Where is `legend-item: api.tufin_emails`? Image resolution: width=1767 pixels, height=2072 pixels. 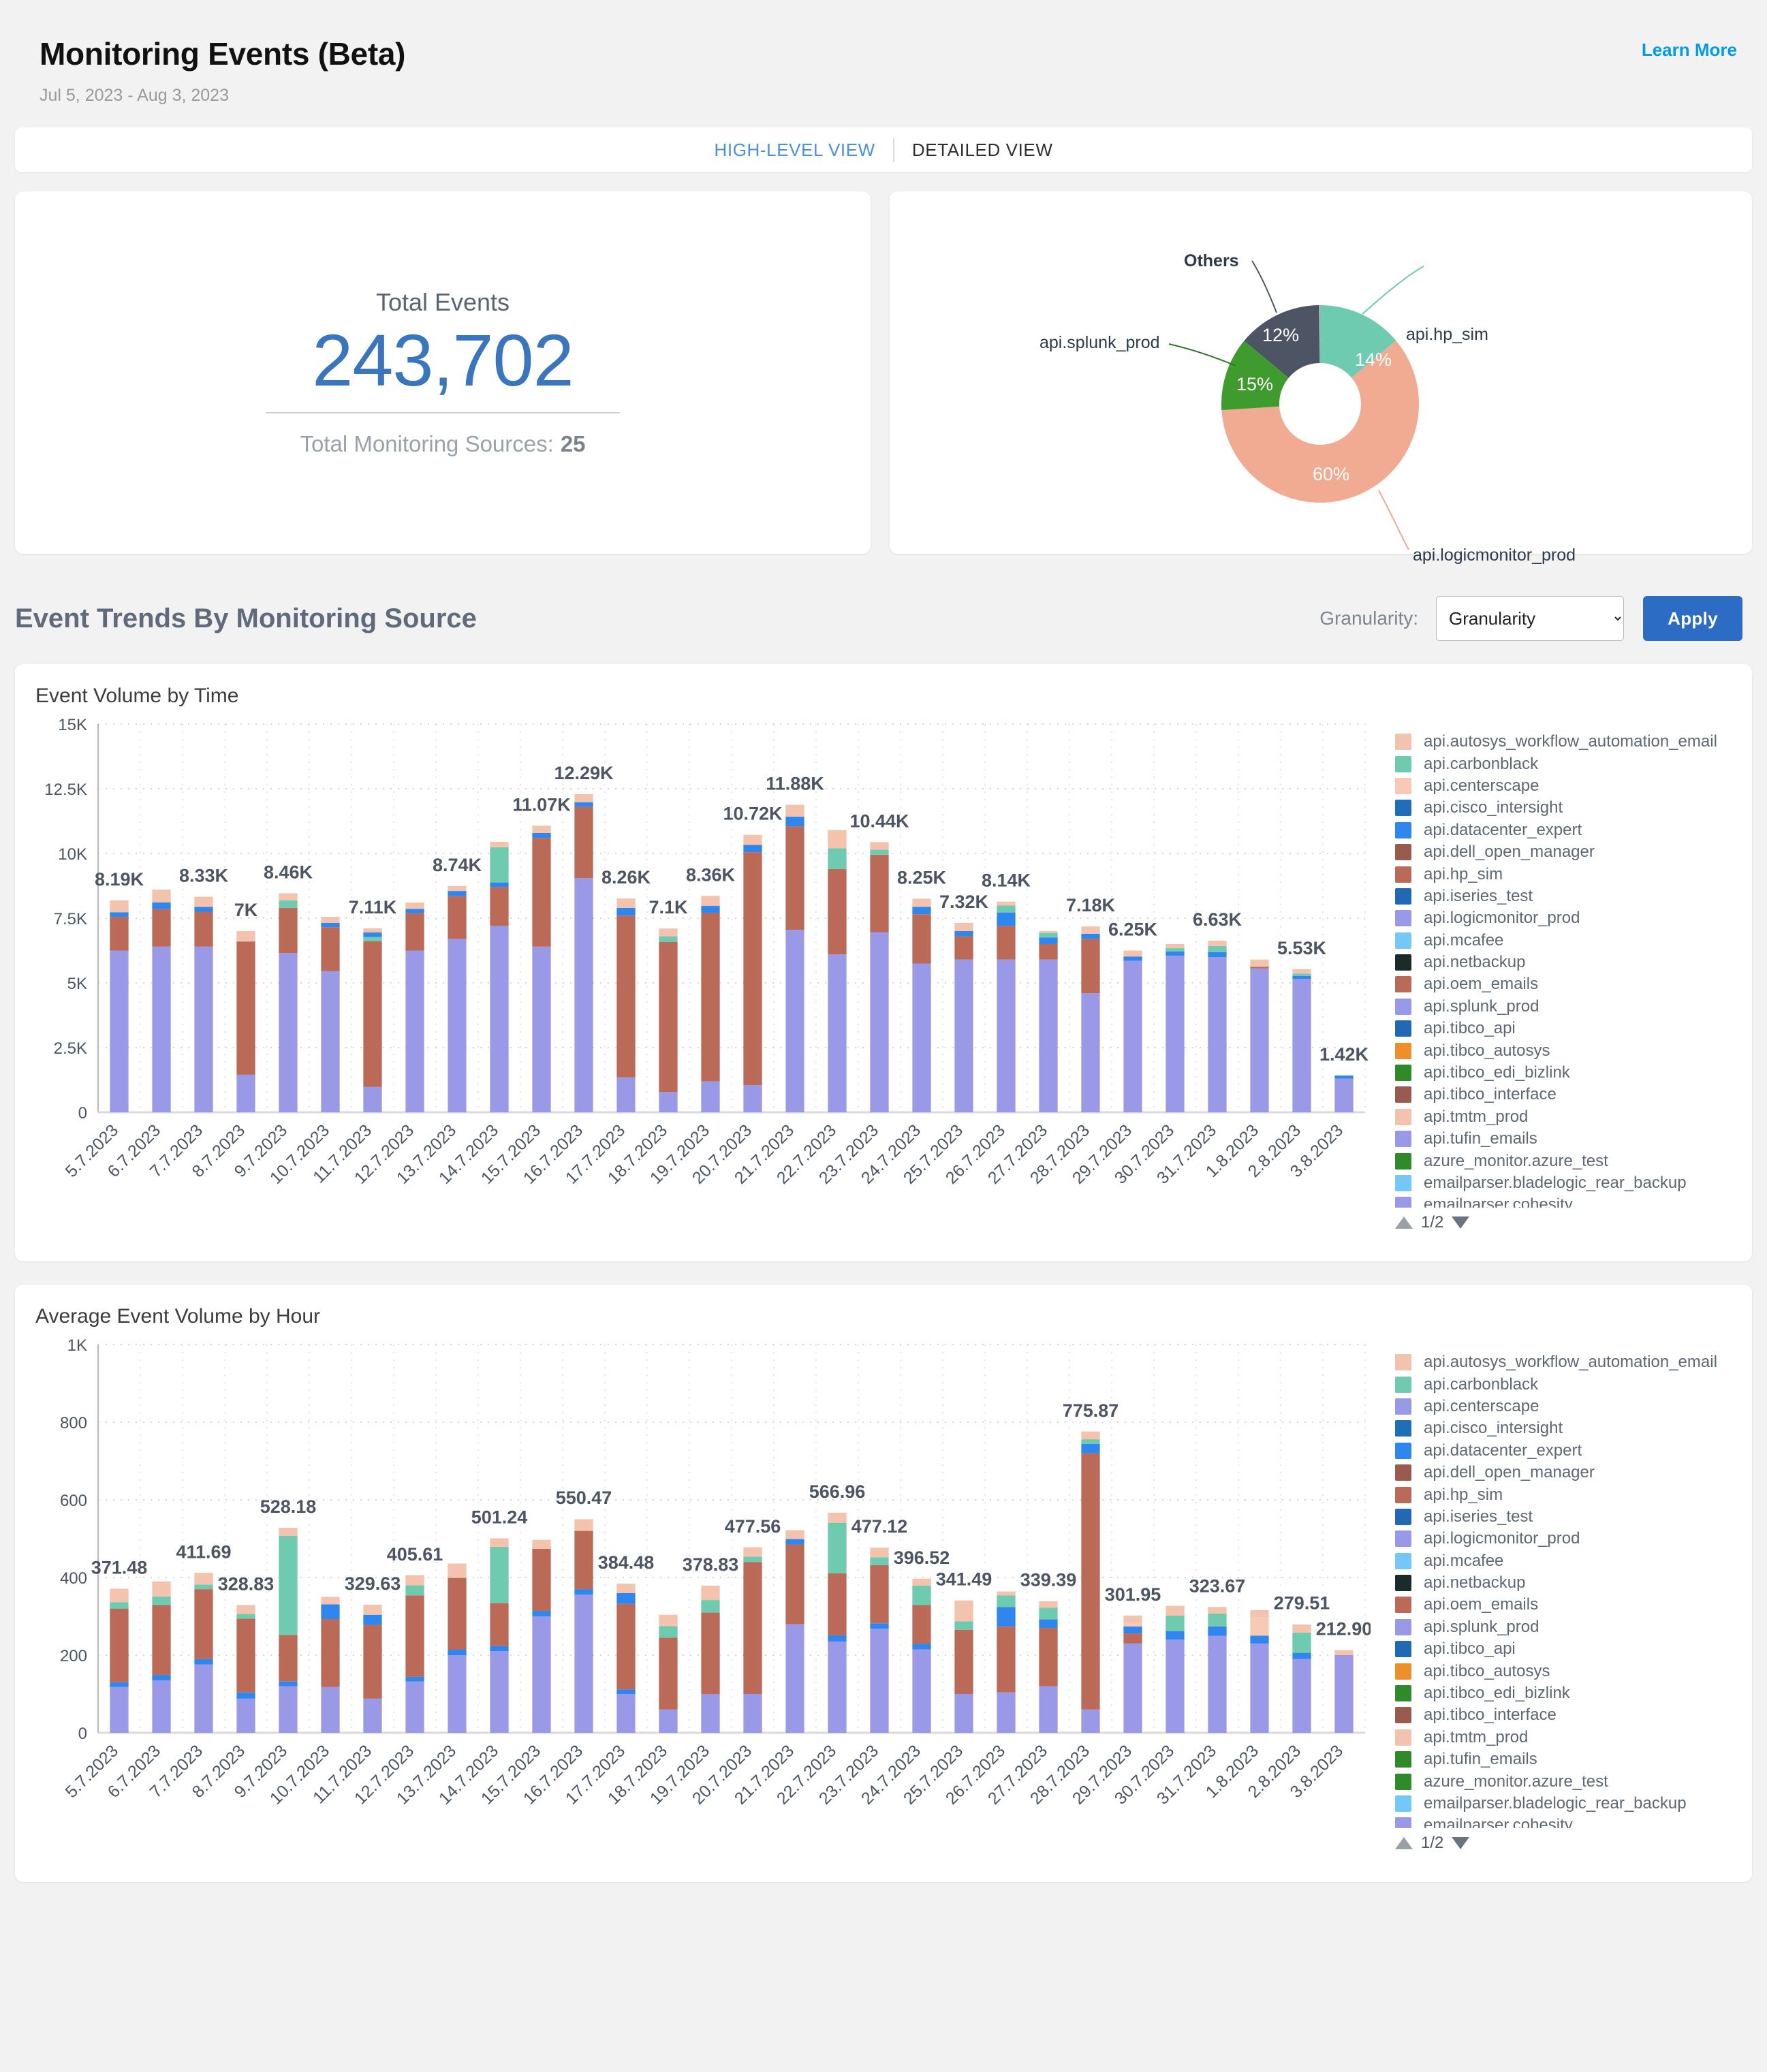 legend-item: api.tufin_emails is located at coordinates (1563, 1759).